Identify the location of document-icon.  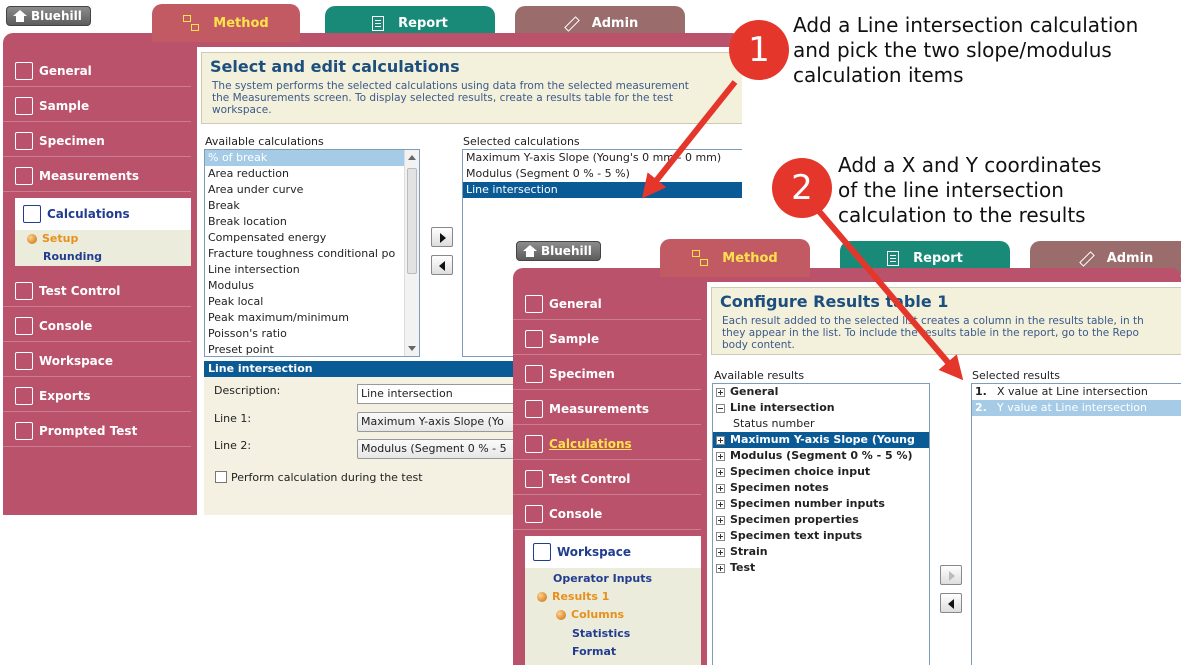
(893, 258).